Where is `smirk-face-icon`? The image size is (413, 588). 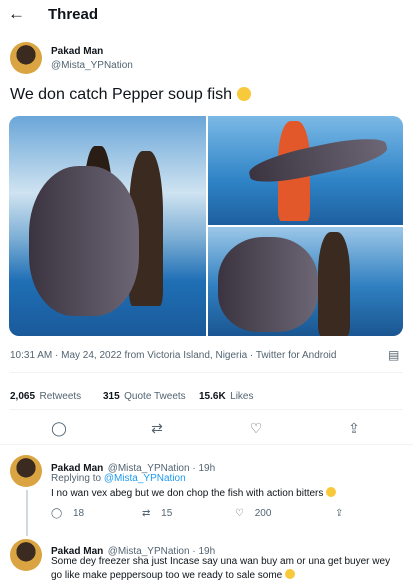 smirk-face-icon is located at coordinates (243, 94).